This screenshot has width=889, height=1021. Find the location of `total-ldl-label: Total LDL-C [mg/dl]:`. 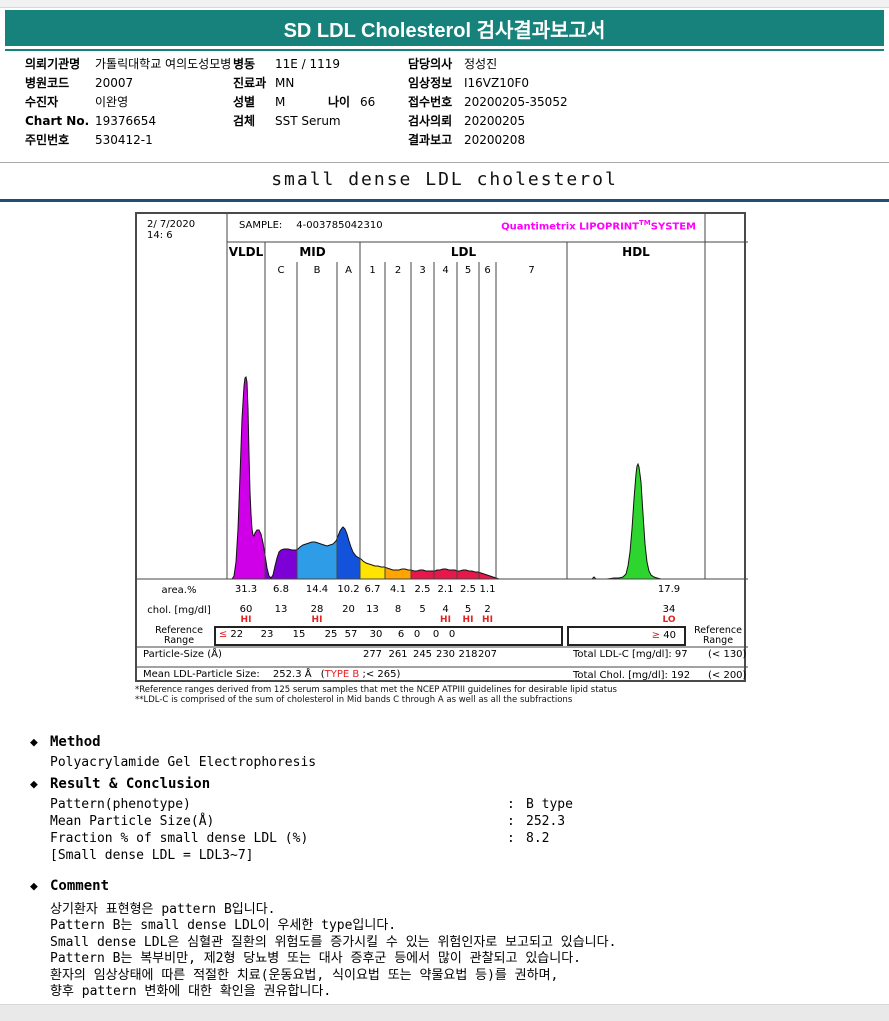

total-ldl-label: Total LDL-C [mg/dl]: is located at coordinates (622, 654).